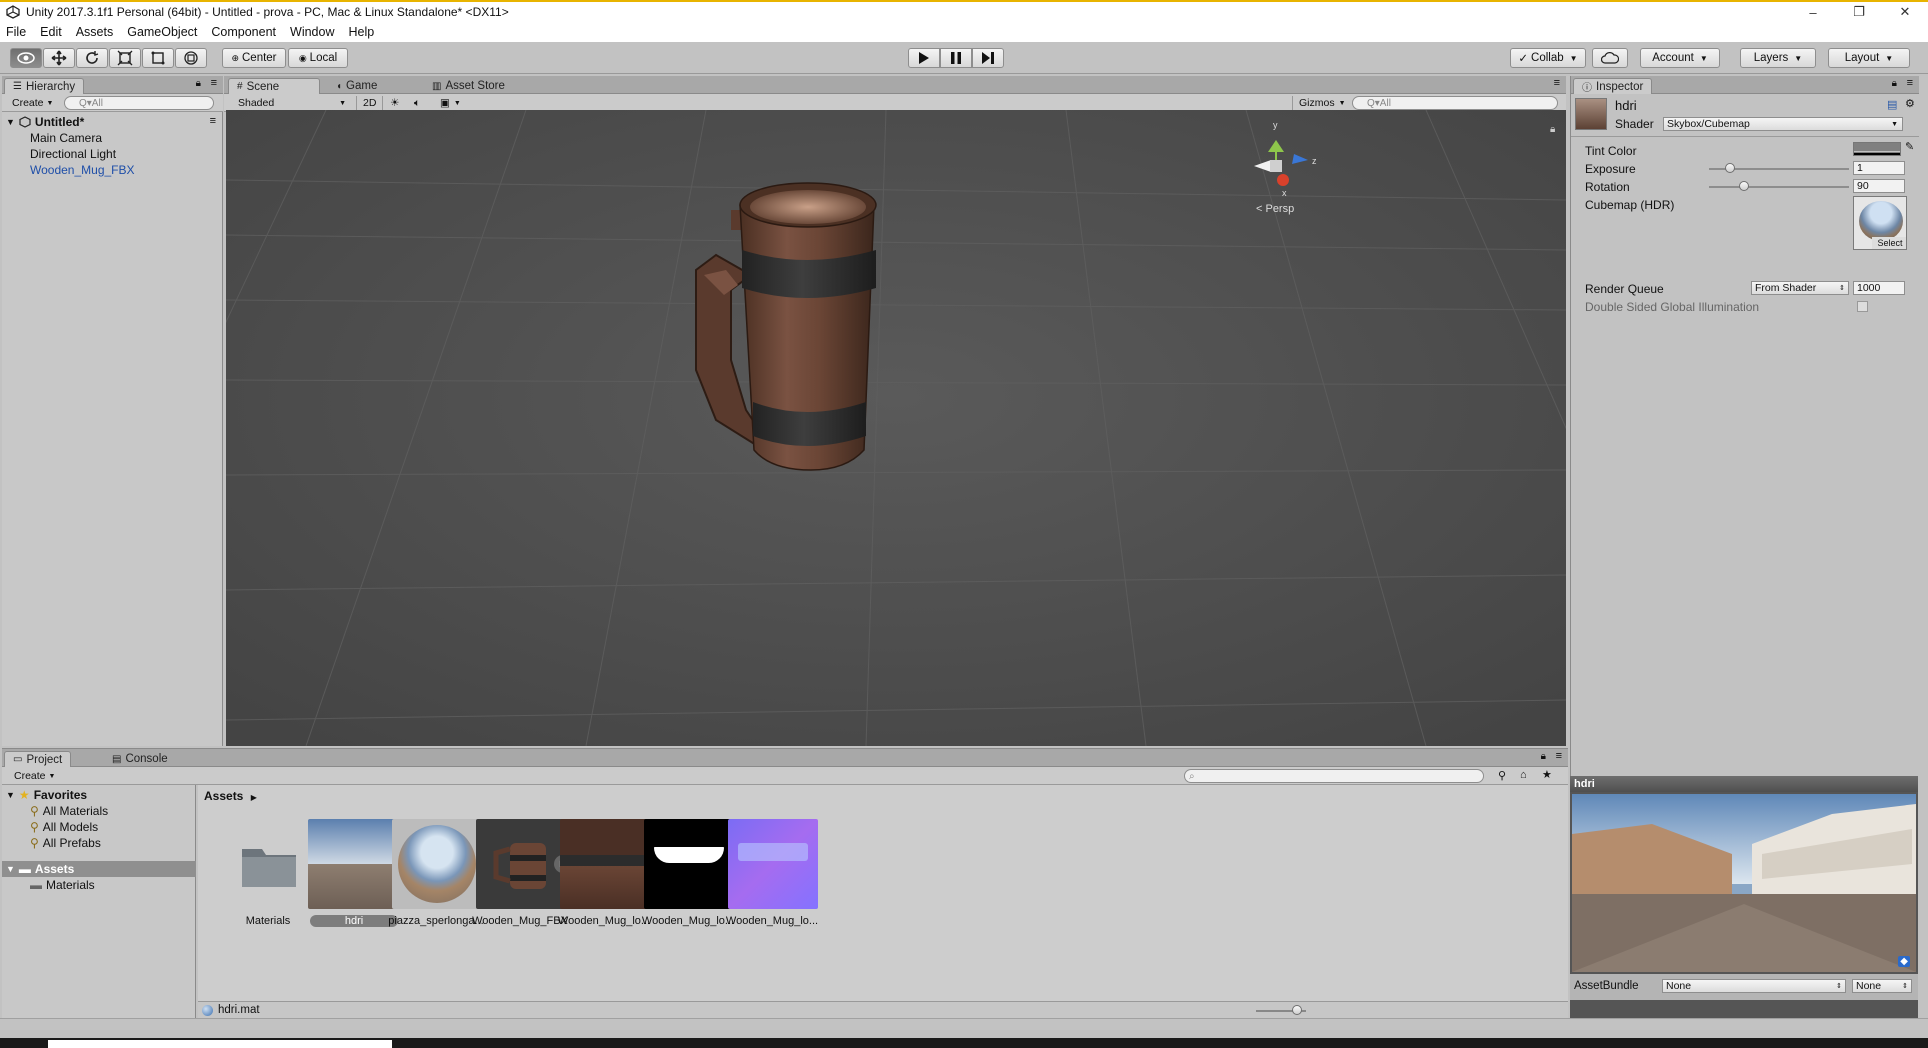 This screenshot has width=1928, height=1048. I want to click on filter-by-type-icon: ⚲, so click(1502, 775).